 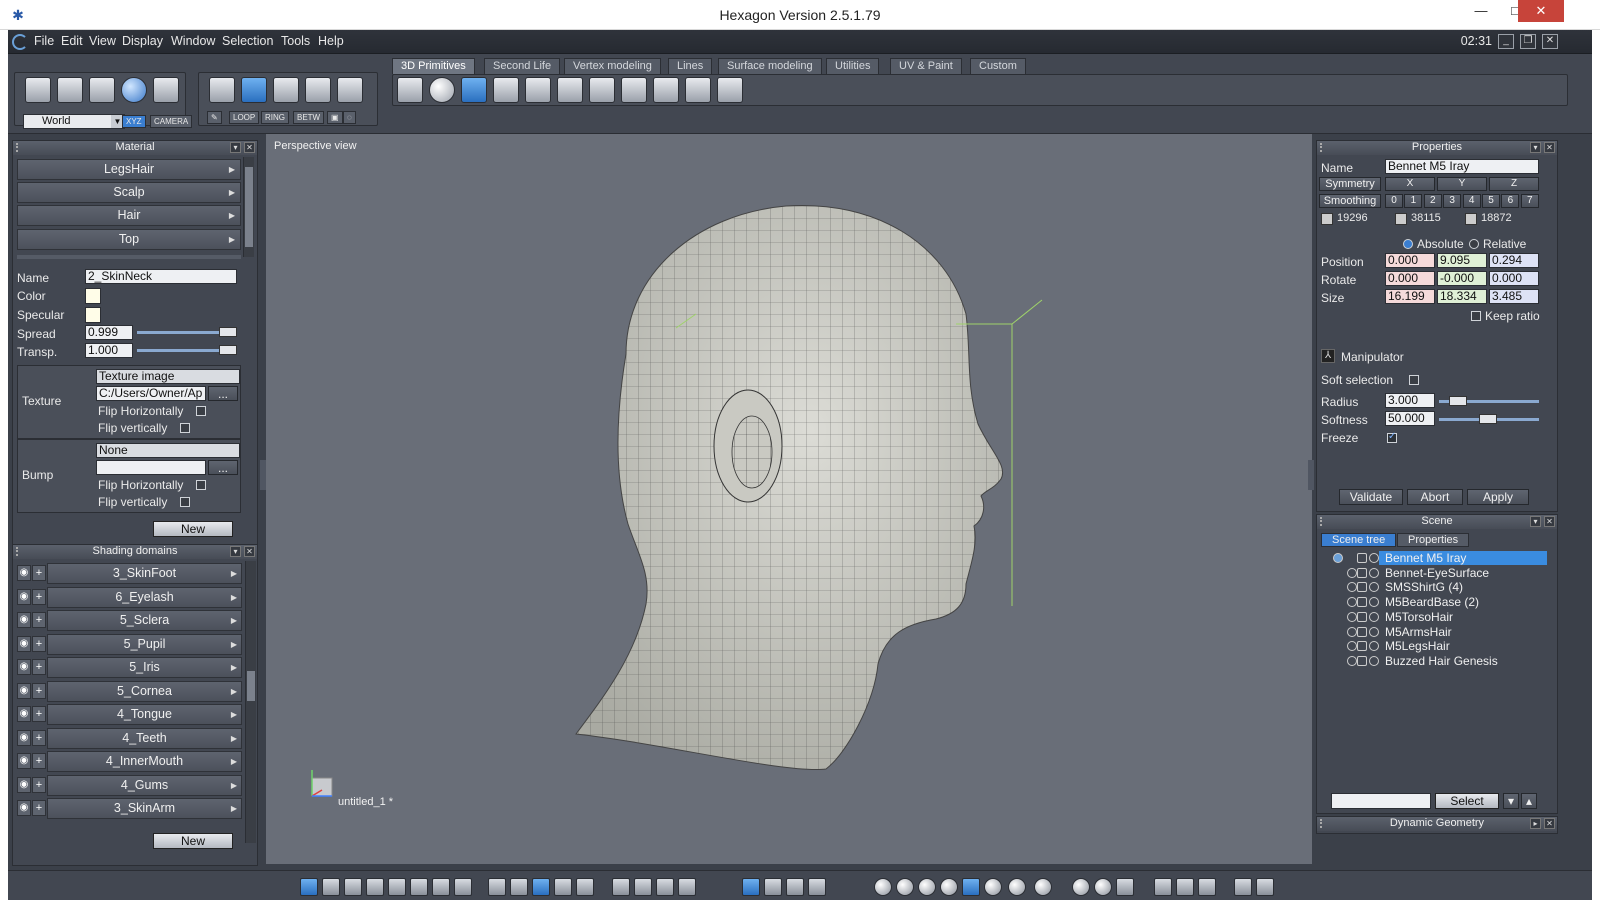 What do you see at coordinates (643, 887) in the screenshot?
I see `pan-icon` at bounding box center [643, 887].